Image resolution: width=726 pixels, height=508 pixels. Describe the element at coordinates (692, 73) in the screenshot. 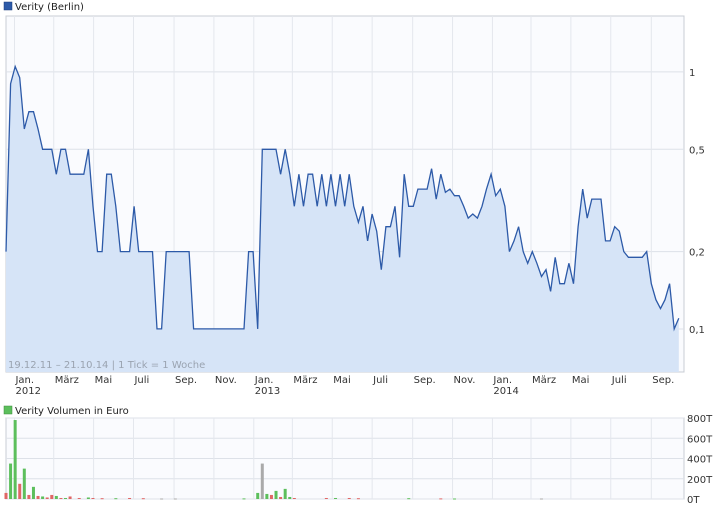

I see `price-y-tick-label: 1` at that location.